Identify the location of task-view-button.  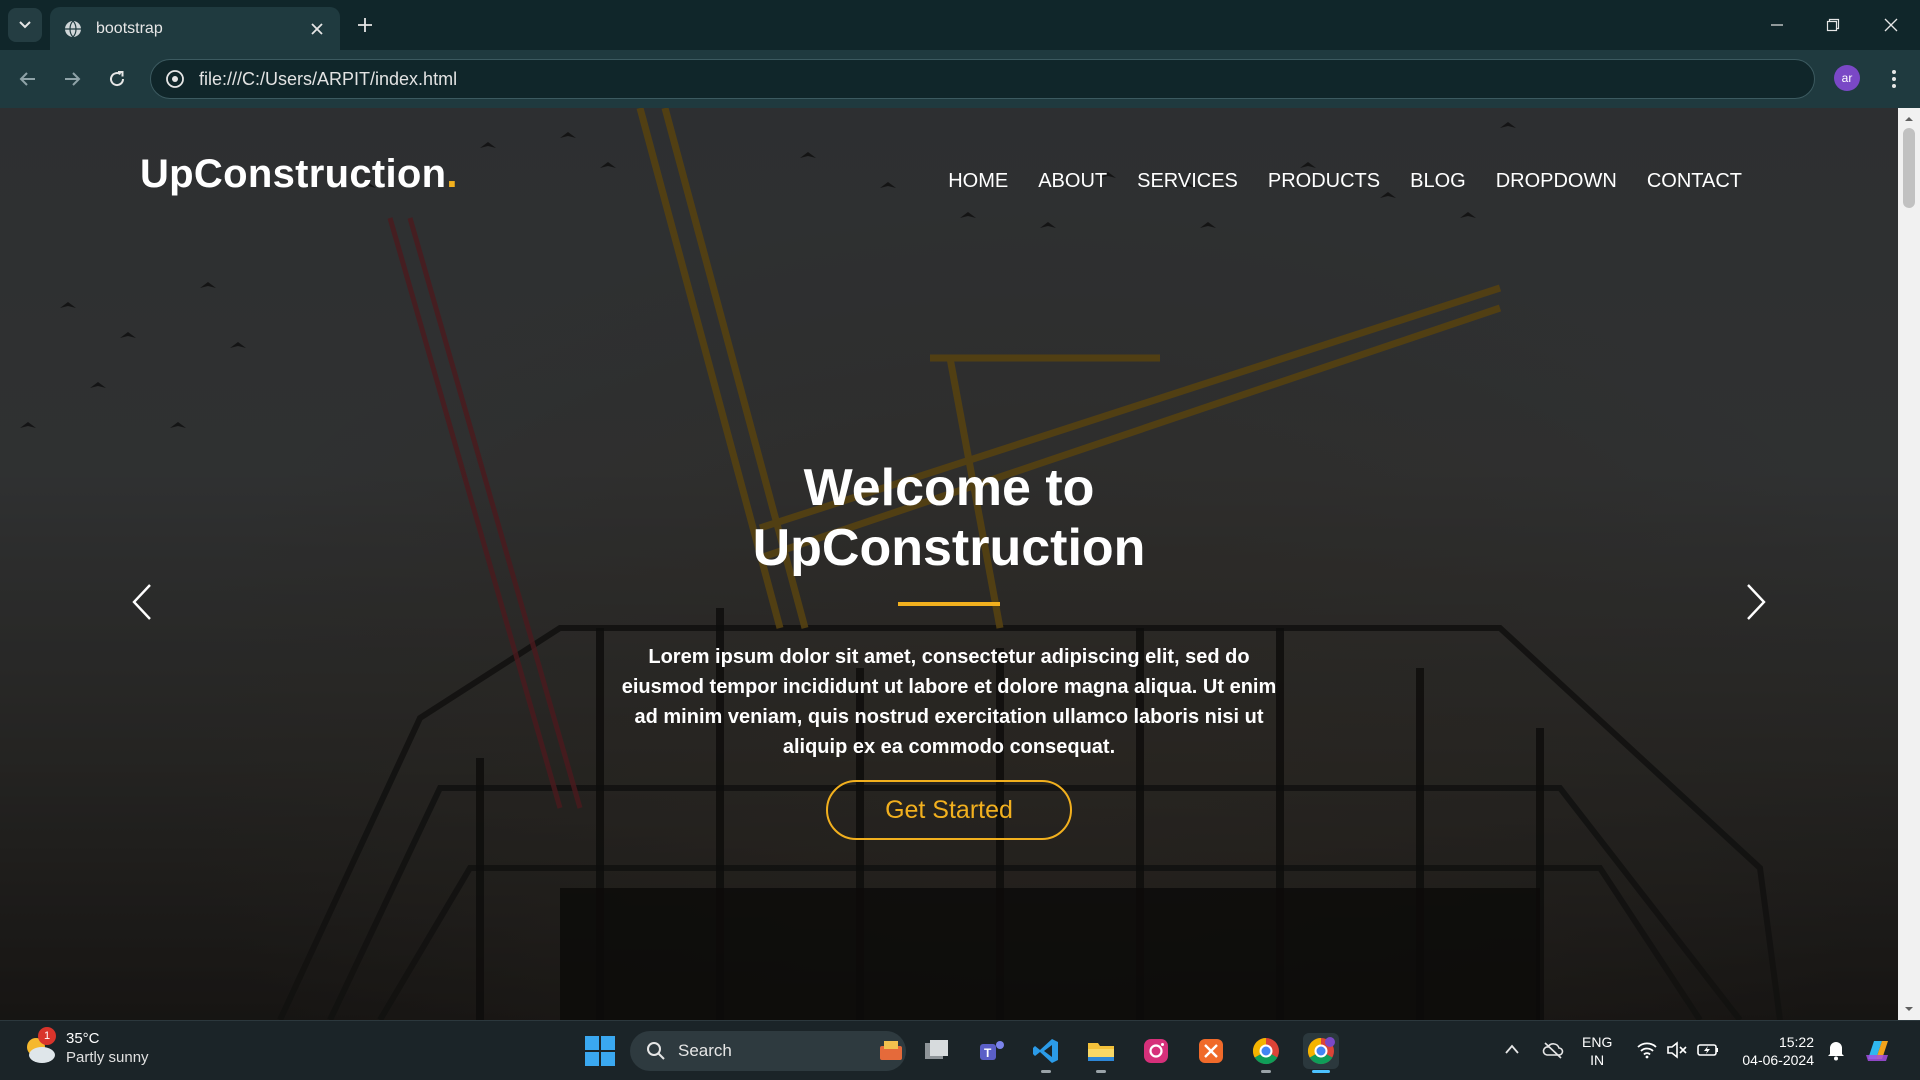
(936, 1051).